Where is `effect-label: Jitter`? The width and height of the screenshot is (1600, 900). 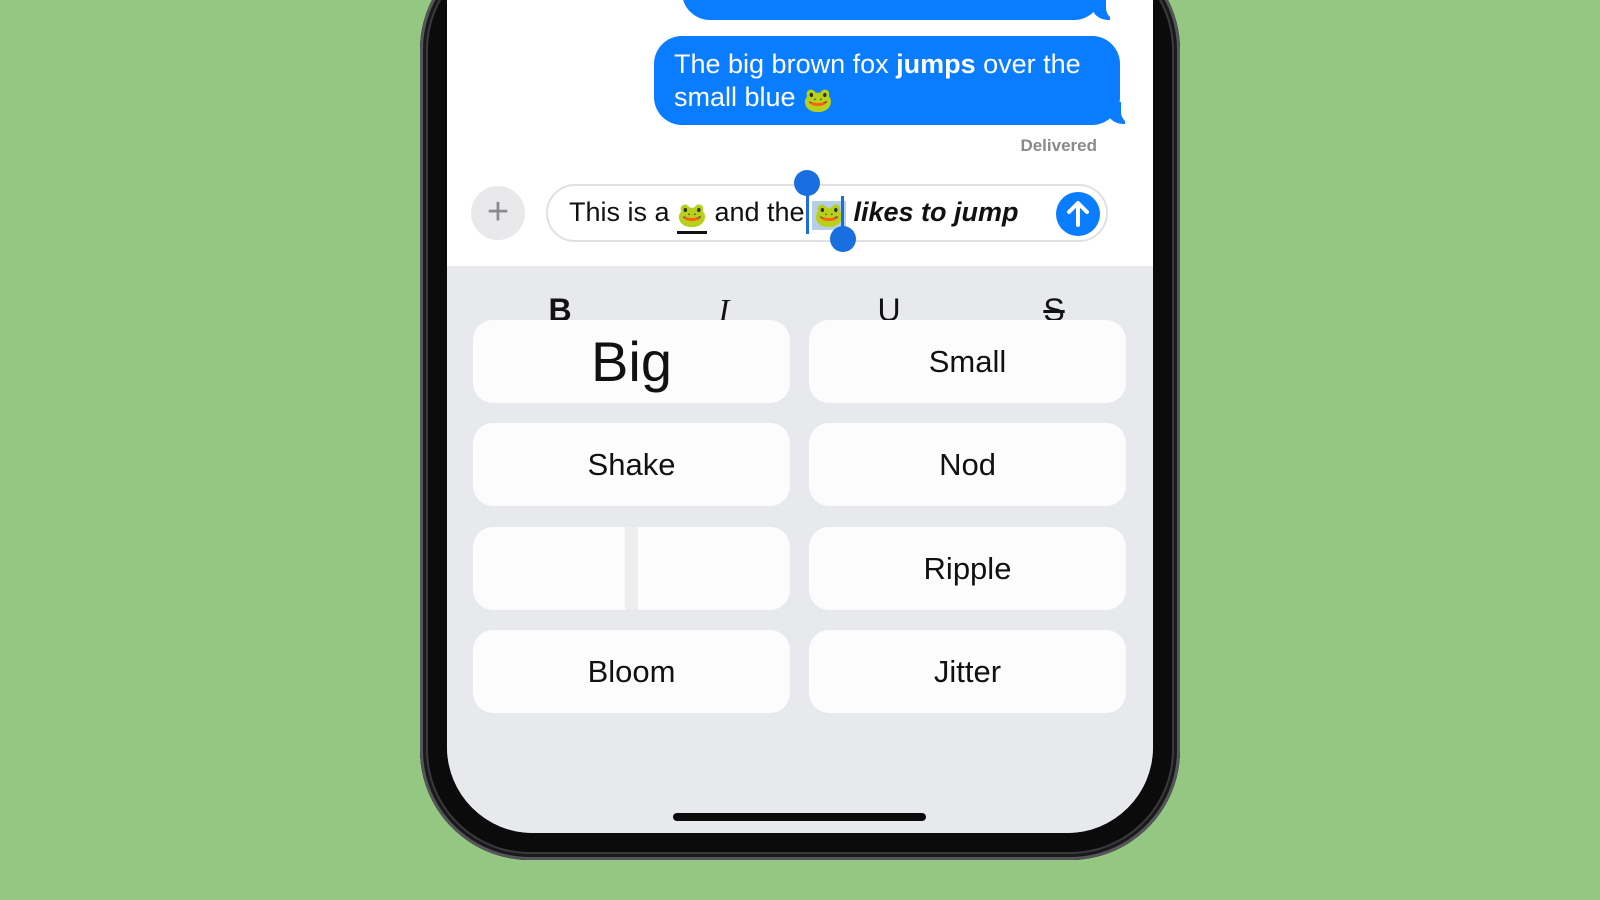
effect-label: Jitter is located at coordinates (967, 671).